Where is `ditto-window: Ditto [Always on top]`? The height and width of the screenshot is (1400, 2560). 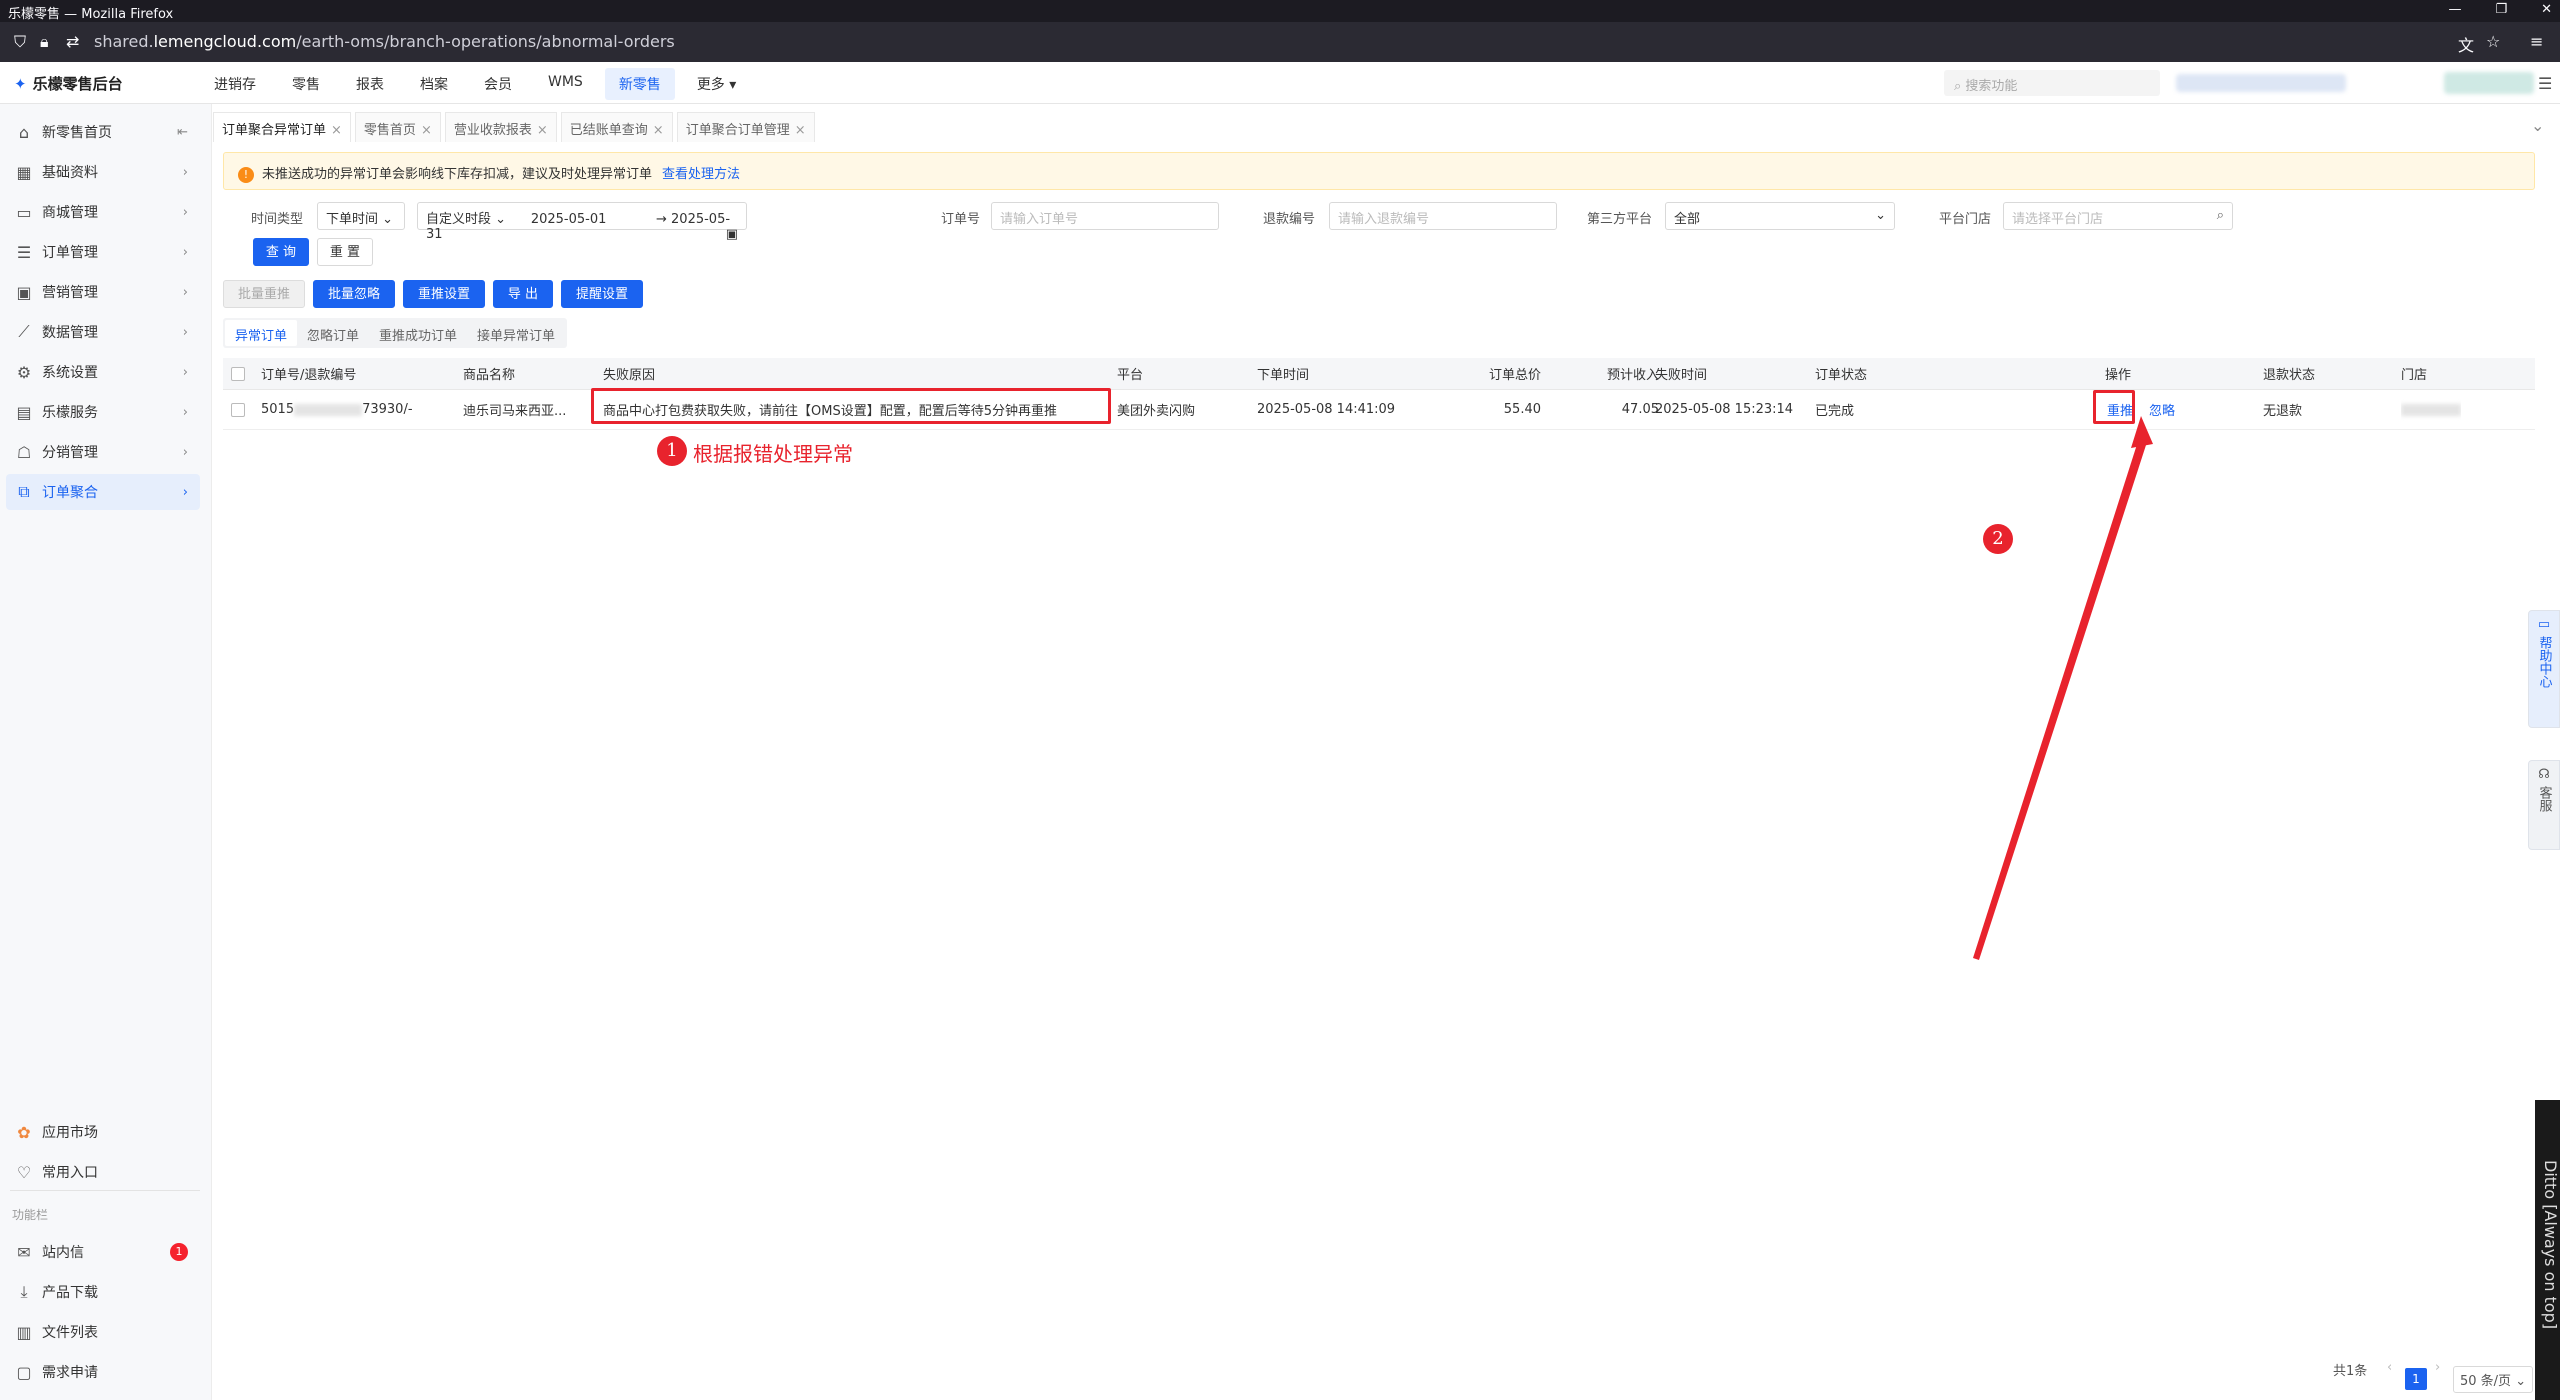
ditto-window: Ditto [Always on top] is located at coordinates (2547, 1250).